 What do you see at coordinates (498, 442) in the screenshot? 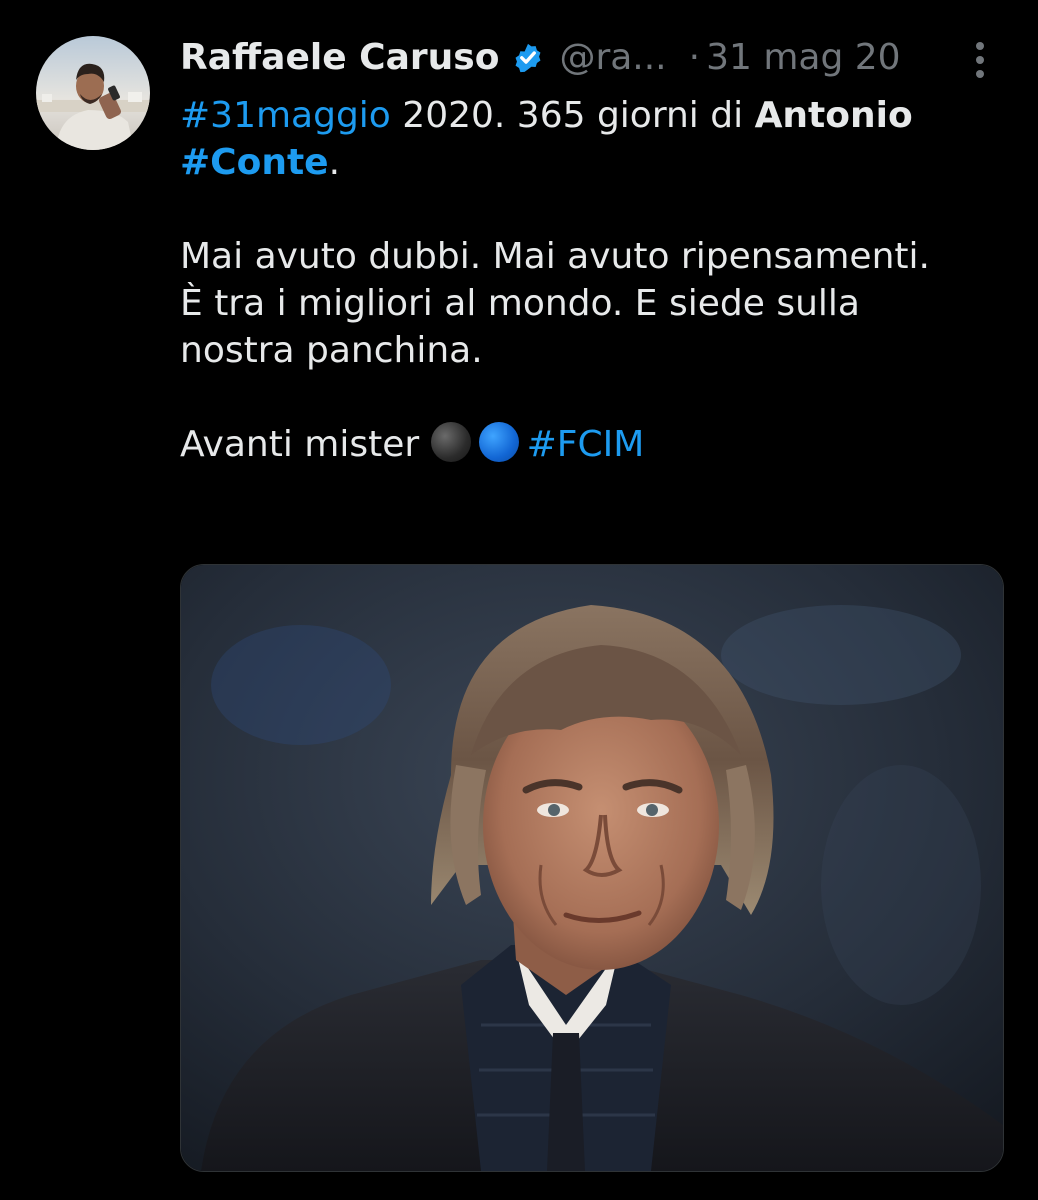
I see `blue-circle-emoji` at bounding box center [498, 442].